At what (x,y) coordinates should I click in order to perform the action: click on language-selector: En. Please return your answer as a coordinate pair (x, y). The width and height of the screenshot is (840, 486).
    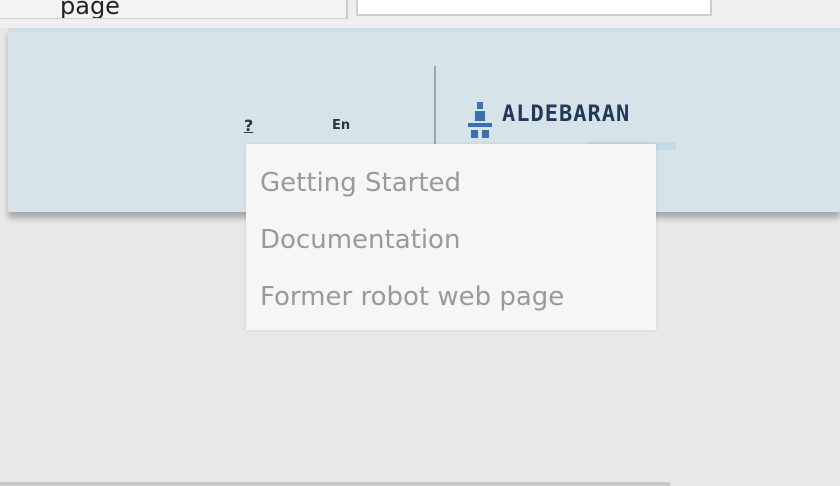
    Looking at the image, I should click on (341, 125).